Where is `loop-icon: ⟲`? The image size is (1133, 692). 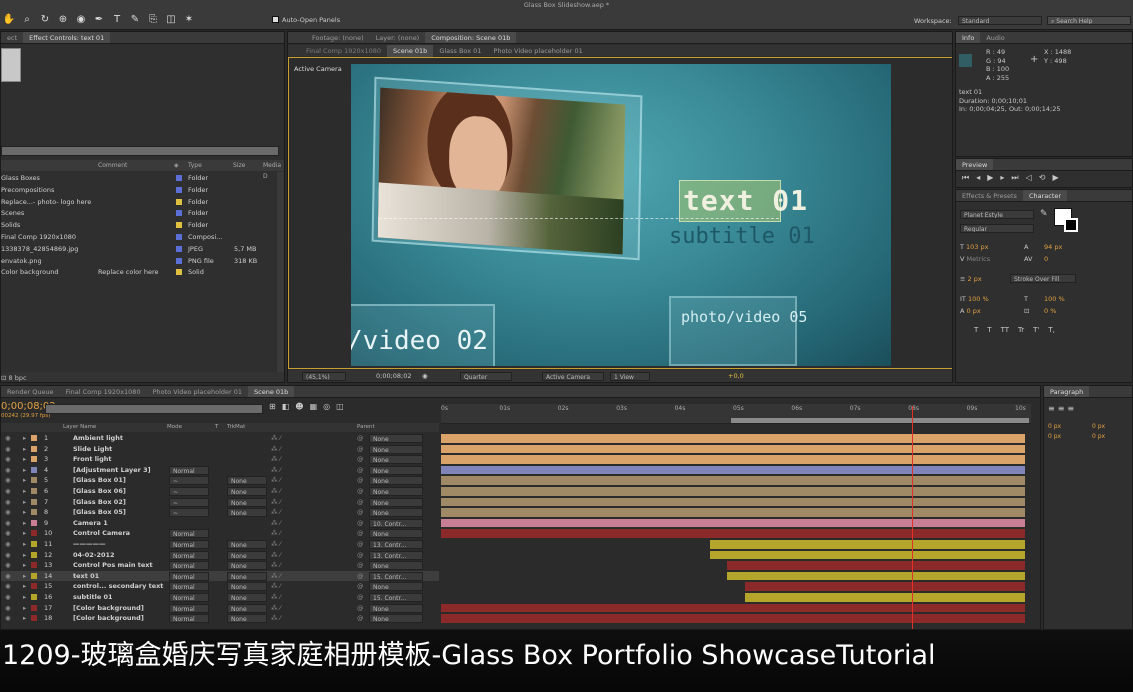 loop-icon: ⟲ is located at coordinates (1046, 177).